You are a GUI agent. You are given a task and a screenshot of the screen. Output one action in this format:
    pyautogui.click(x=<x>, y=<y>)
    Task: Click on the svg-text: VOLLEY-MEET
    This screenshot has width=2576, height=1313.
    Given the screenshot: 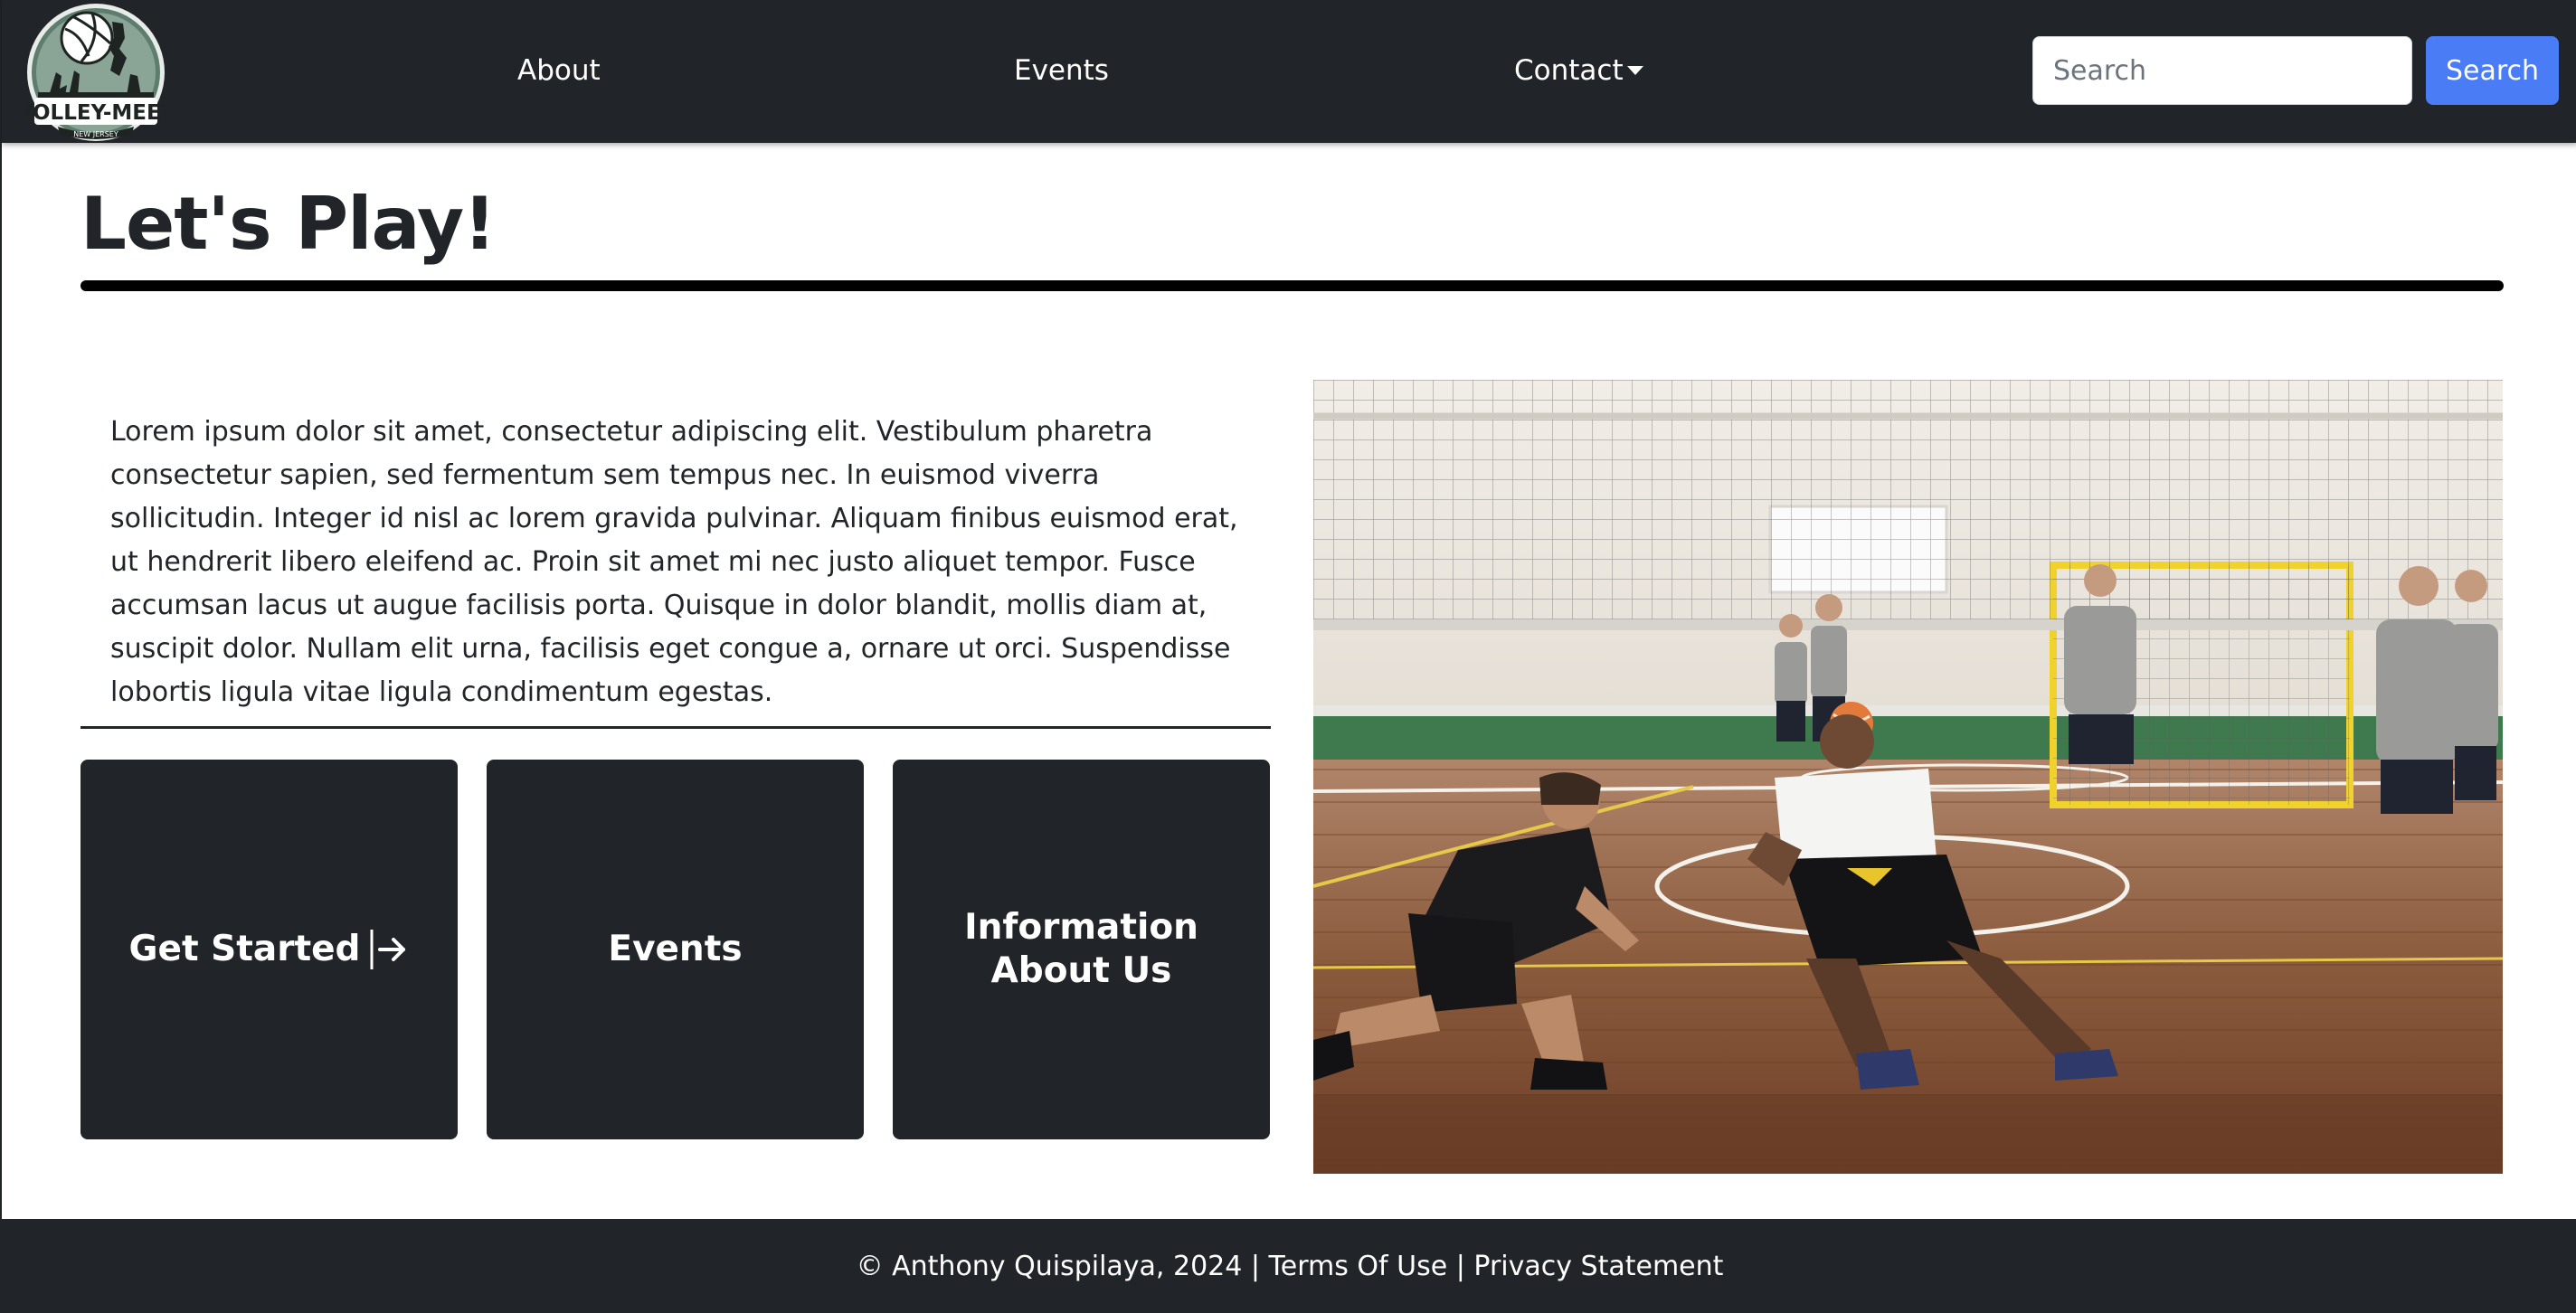 What is the action you would take?
    pyautogui.click(x=96, y=113)
    